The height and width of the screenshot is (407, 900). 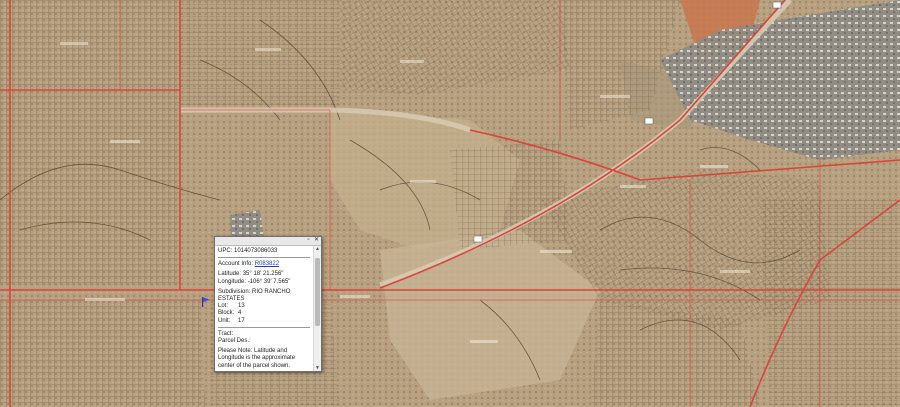 I want to click on latitude-label: Latitude:, so click(x=230, y=274).